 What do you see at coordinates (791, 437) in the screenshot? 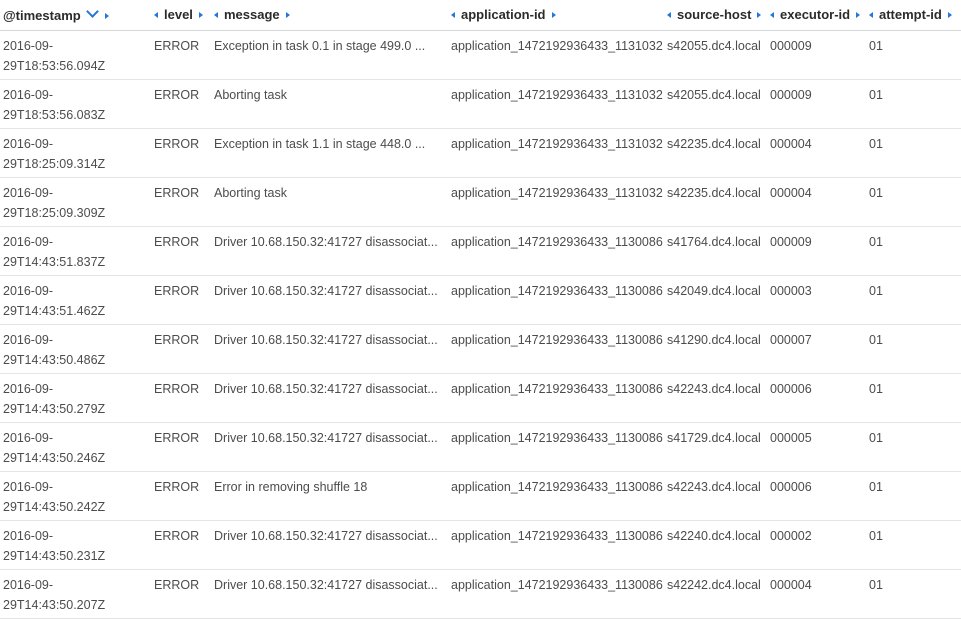
I see `executor-id-cell: 000005` at bounding box center [791, 437].